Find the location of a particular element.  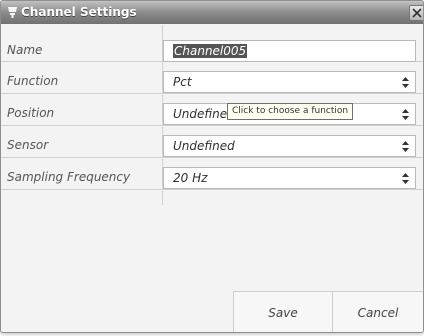

position-value: Undefine is located at coordinates (200, 114).